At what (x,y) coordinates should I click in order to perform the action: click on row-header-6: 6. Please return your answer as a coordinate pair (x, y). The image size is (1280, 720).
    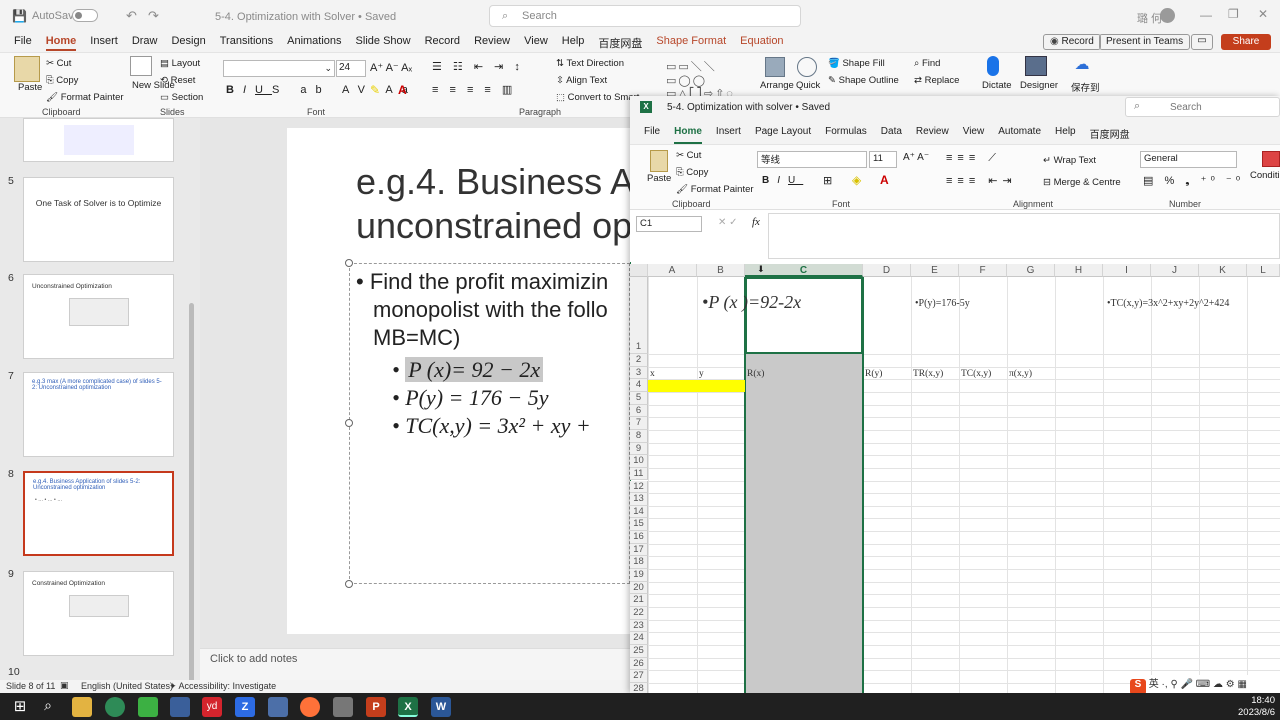
    Looking at the image, I should click on (639, 411).